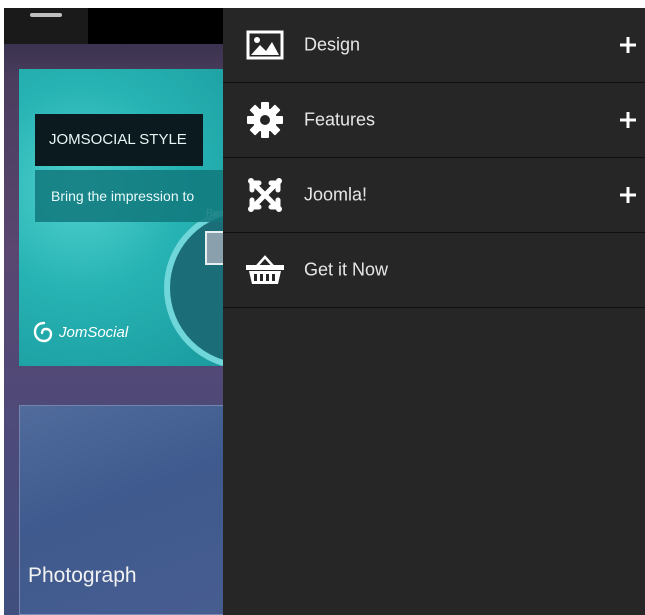 The height and width of the screenshot is (615, 645). What do you see at coordinates (434, 45) in the screenshot?
I see `menu-item-design: Design` at bounding box center [434, 45].